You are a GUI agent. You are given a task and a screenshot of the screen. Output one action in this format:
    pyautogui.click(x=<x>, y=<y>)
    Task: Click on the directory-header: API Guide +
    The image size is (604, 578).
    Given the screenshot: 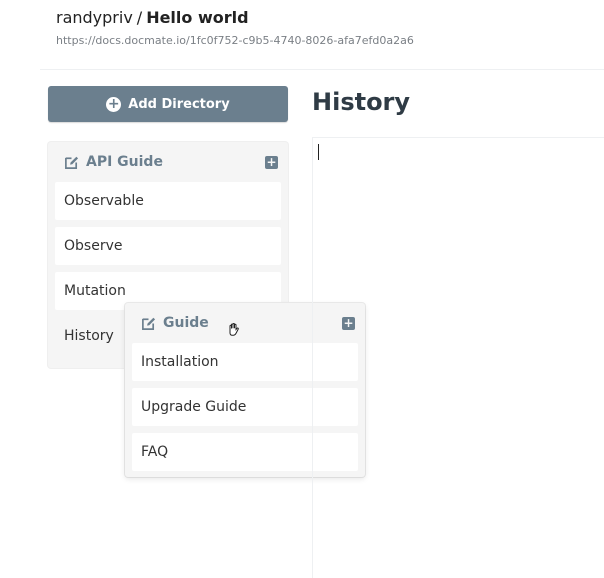 What is the action you would take?
    pyautogui.click(x=168, y=162)
    